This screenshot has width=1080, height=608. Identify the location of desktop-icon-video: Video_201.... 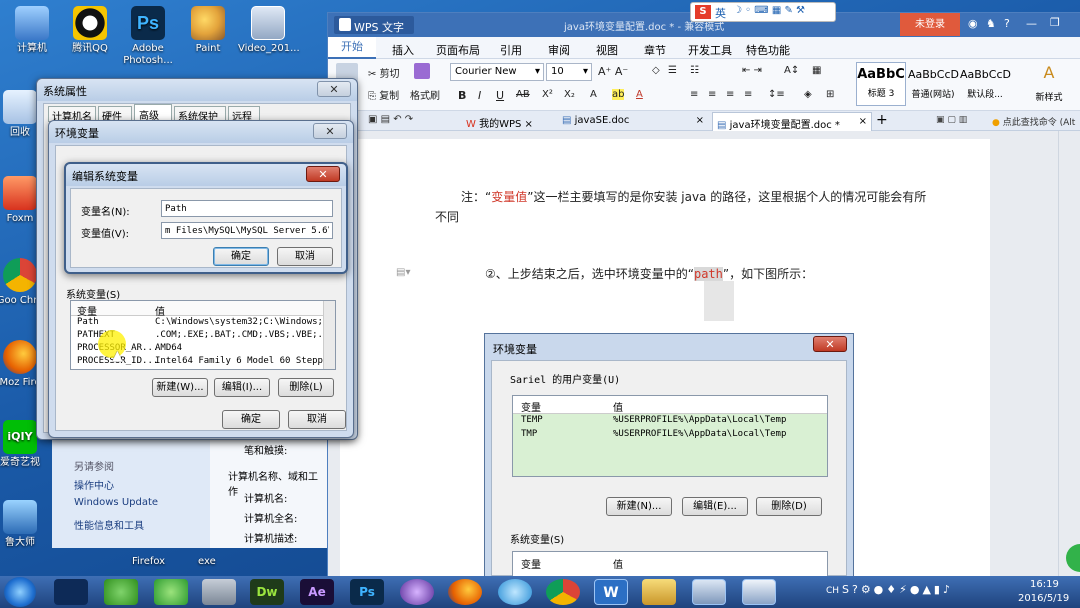
(269, 30).